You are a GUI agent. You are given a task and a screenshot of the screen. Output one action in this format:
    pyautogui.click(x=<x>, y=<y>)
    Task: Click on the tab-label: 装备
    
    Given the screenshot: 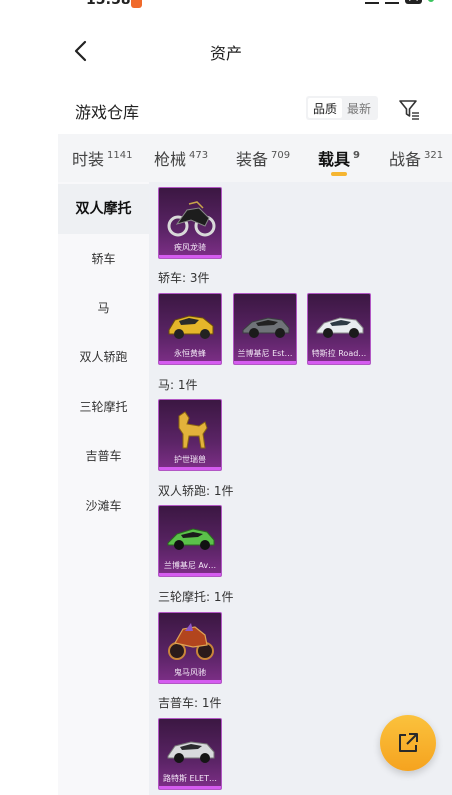 What is the action you would take?
    pyautogui.click(x=252, y=159)
    